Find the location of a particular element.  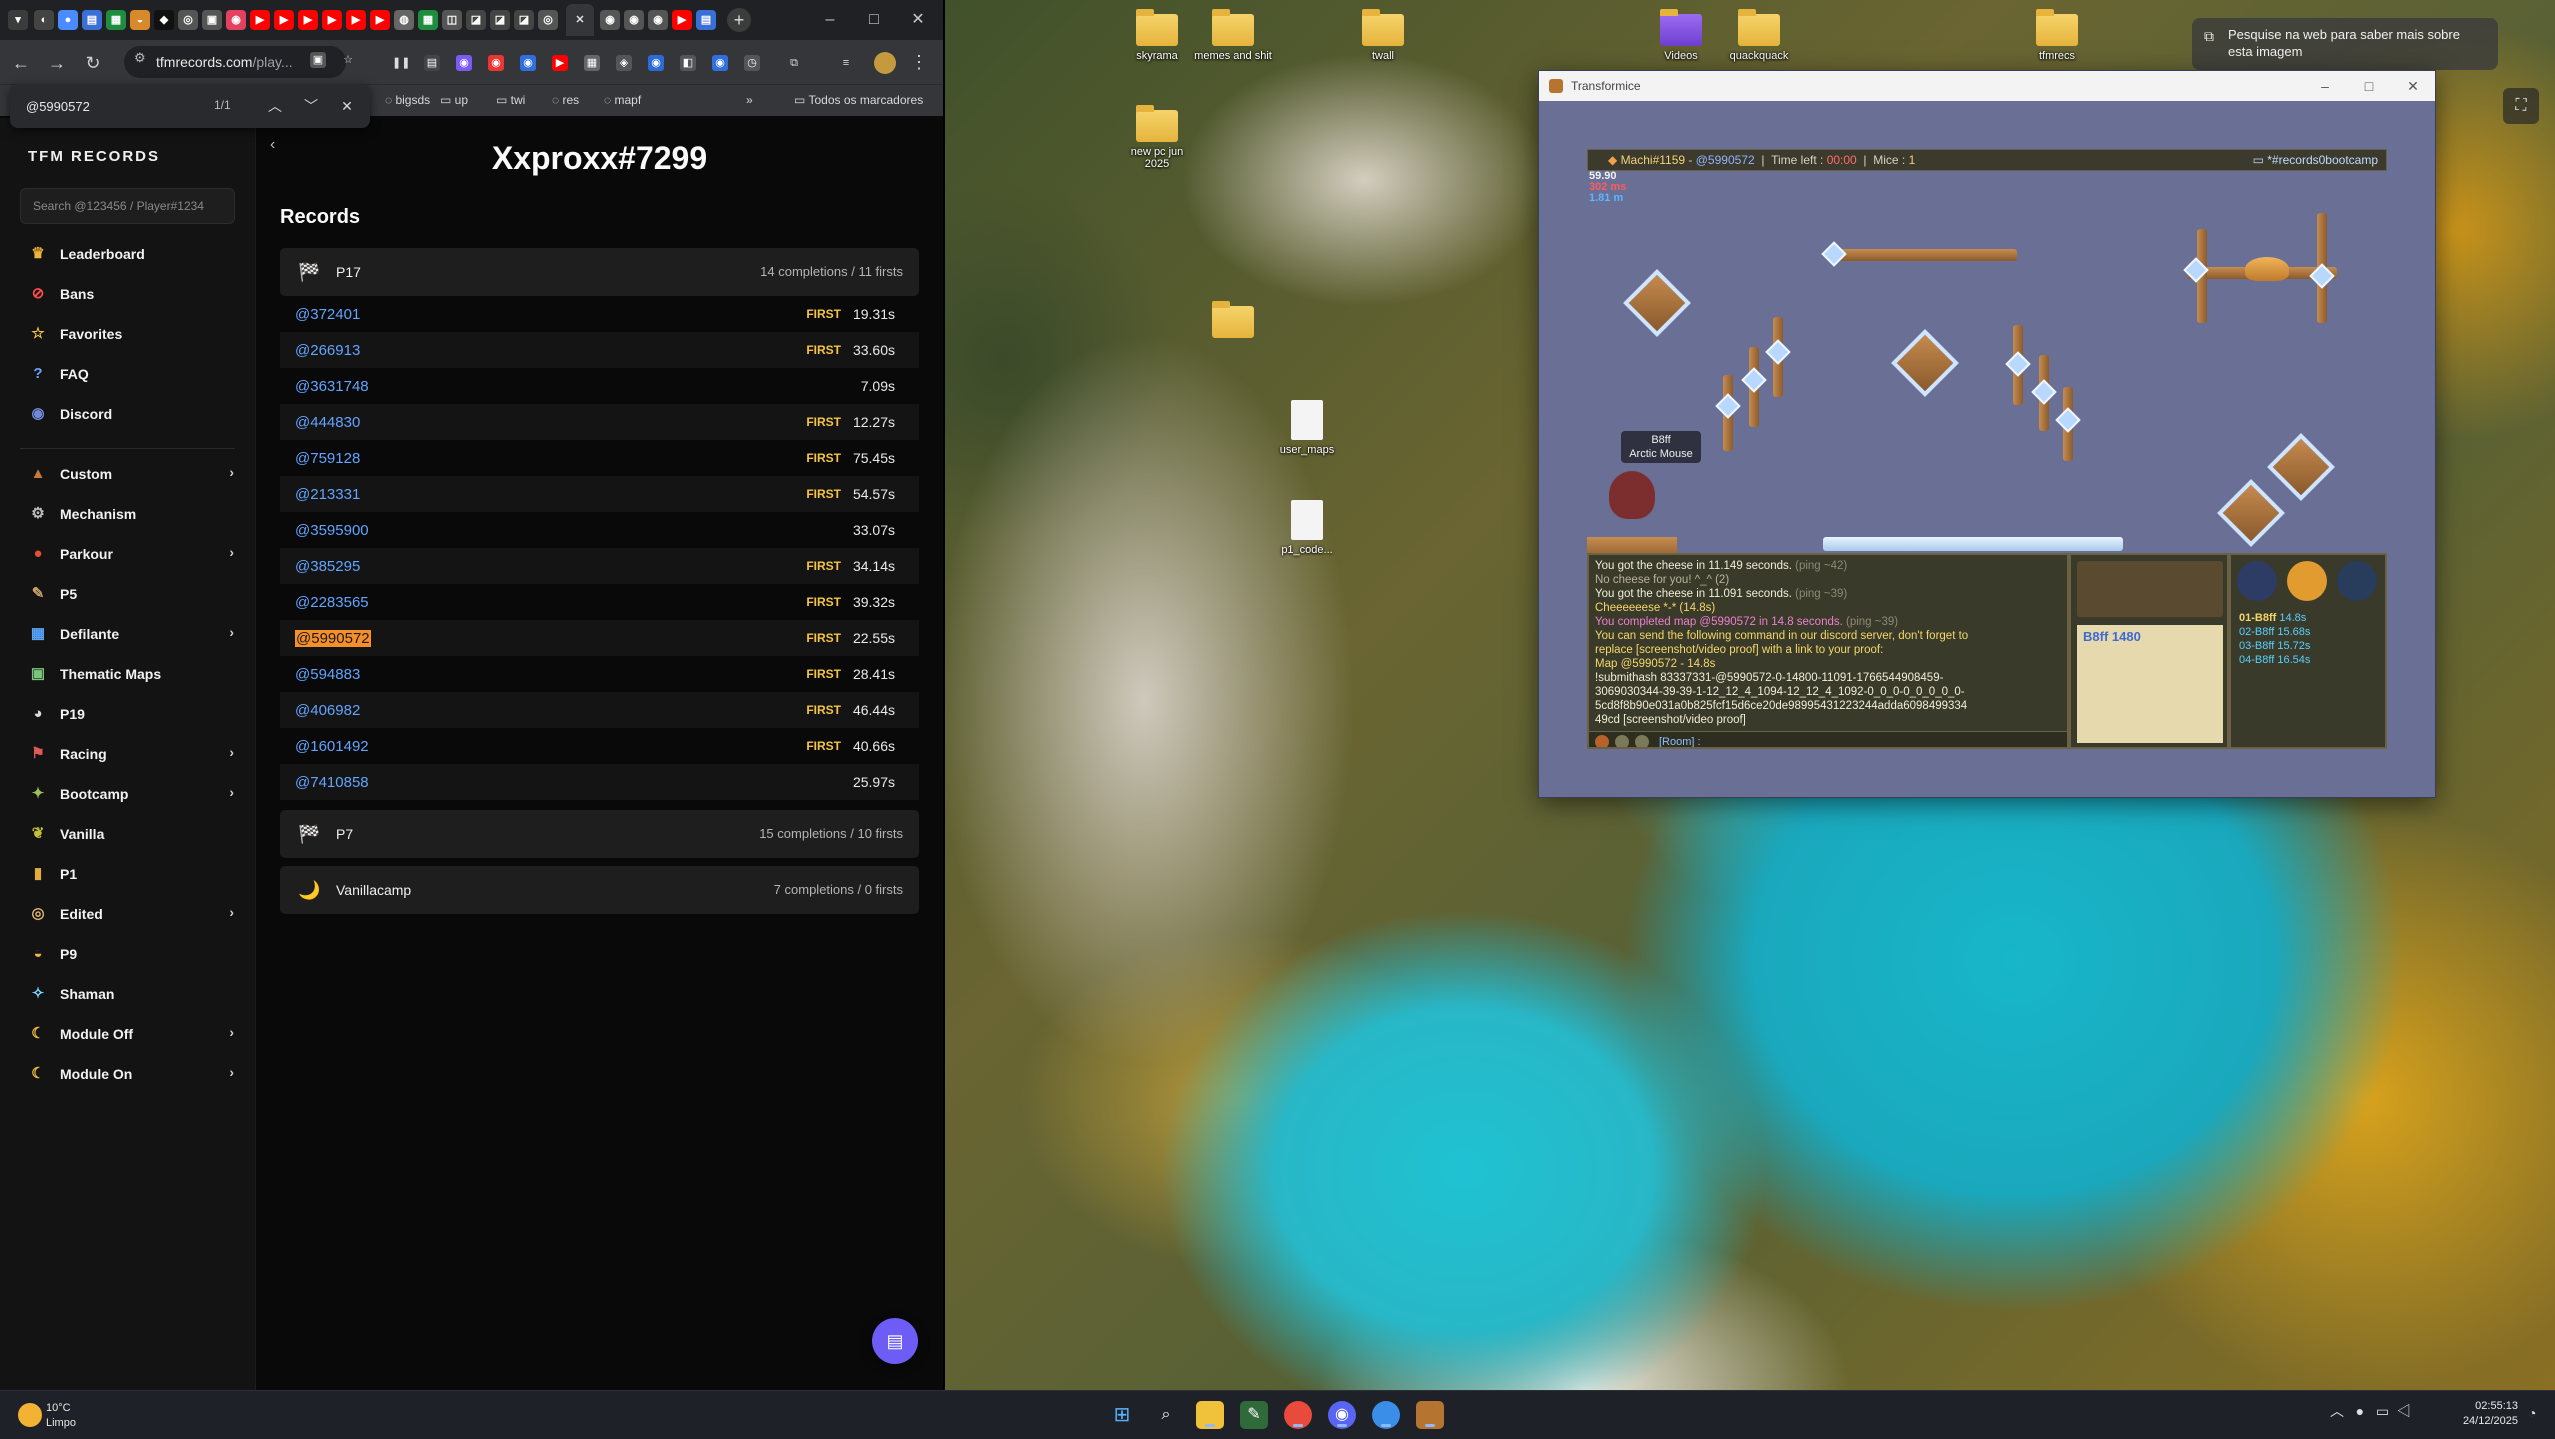

map-code-link: @2283565 is located at coordinates (332, 602).